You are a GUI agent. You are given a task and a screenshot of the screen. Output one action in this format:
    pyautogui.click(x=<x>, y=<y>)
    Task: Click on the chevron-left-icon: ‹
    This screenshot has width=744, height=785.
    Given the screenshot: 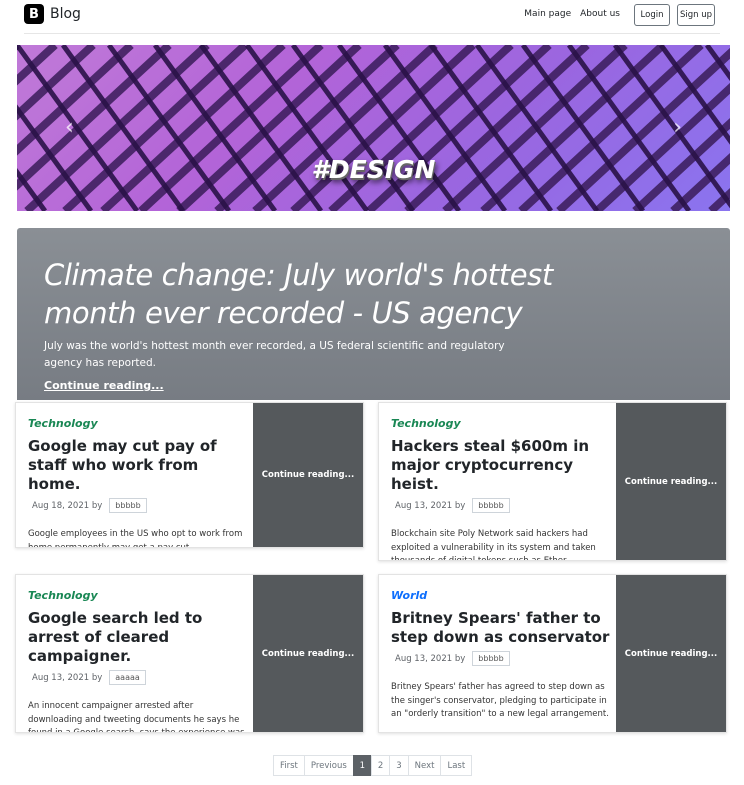 What is the action you would take?
    pyautogui.click(x=69, y=127)
    